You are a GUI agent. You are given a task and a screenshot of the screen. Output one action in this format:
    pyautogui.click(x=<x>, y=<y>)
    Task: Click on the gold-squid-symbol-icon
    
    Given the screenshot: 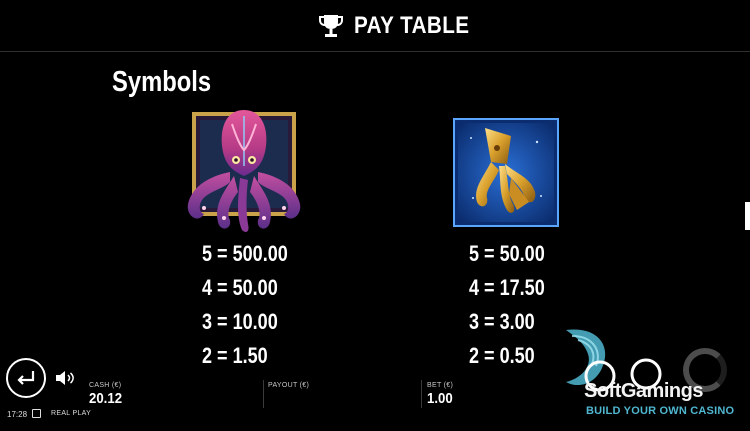 What is the action you would take?
    pyautogui.click(x=506, y=172)
    